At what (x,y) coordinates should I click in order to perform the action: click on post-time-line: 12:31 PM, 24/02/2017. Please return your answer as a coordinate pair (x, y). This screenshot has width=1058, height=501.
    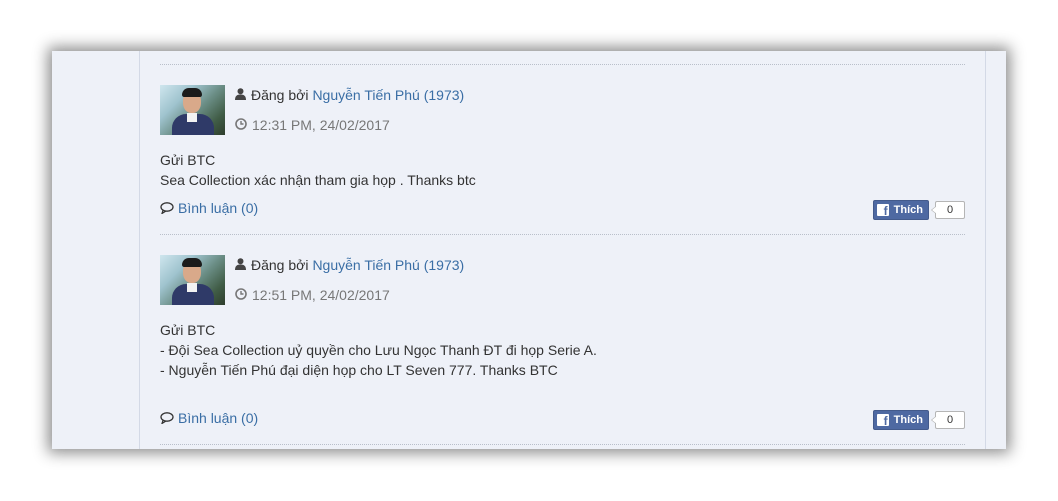
    Looking at the image, I should click on (312, 125).